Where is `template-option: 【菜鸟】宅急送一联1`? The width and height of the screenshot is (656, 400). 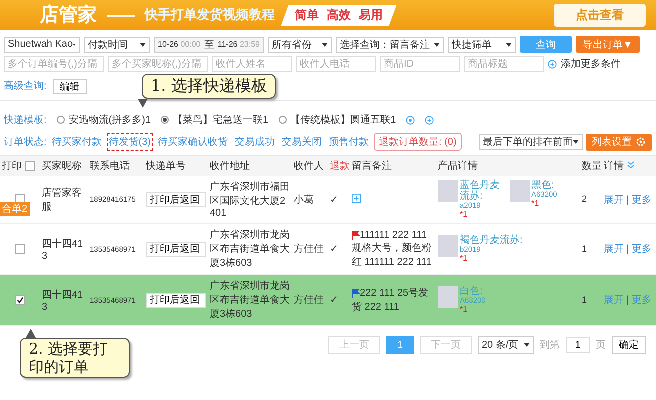
template-option: 【菜鸟】宅急送一联1 is located at coordinates (221, 120).